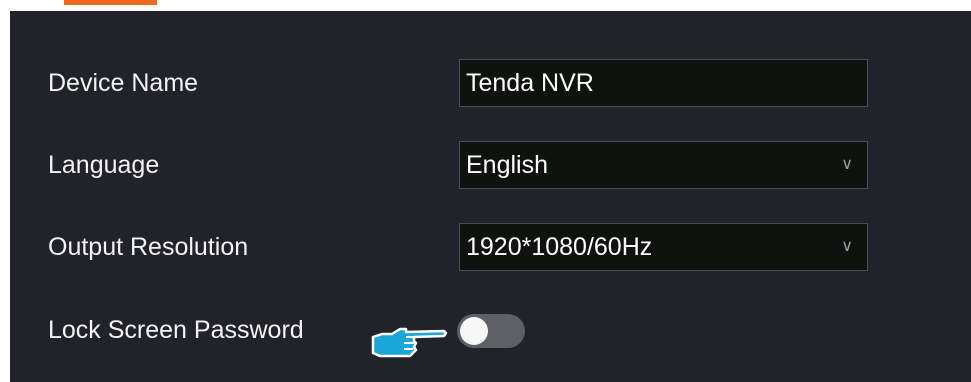  What do you see at coordinates (104, 165) in the screenshot?
I see `language-label: Language` at bounding box center [104, 165].